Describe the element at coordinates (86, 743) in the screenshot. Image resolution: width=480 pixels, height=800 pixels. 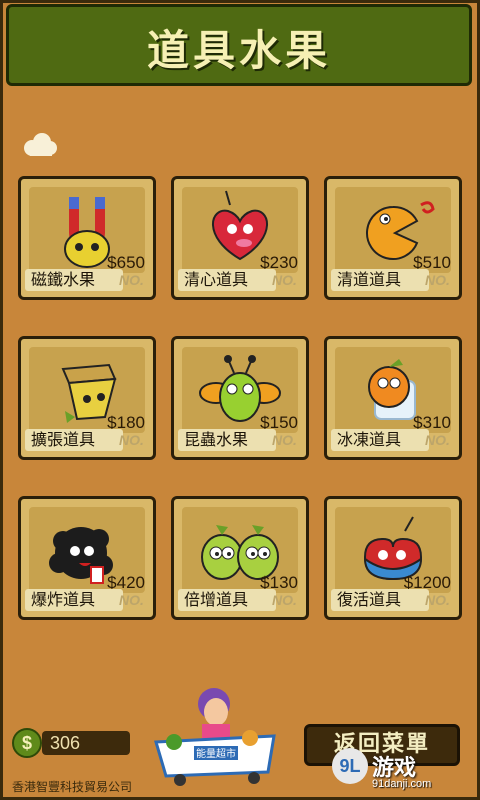
I see `coin-value: 306` at that location.